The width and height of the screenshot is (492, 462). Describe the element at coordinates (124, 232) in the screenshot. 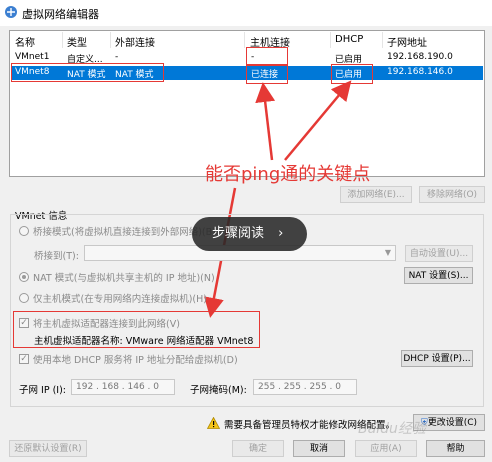

I see `bridge-mode-label: 桥接模式(将虚拟机直接连接到外部网络)(B)` at that location.